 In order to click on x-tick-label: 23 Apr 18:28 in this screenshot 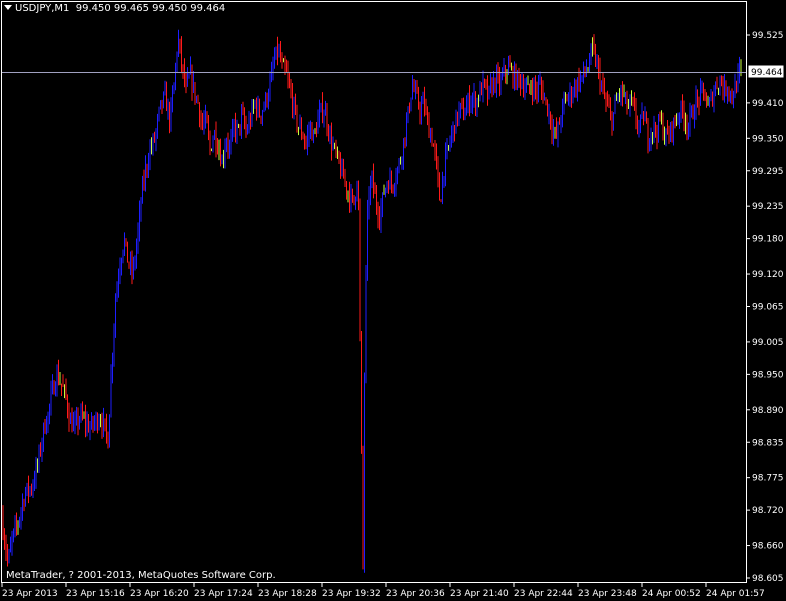, I will do `click(287, 594)`.